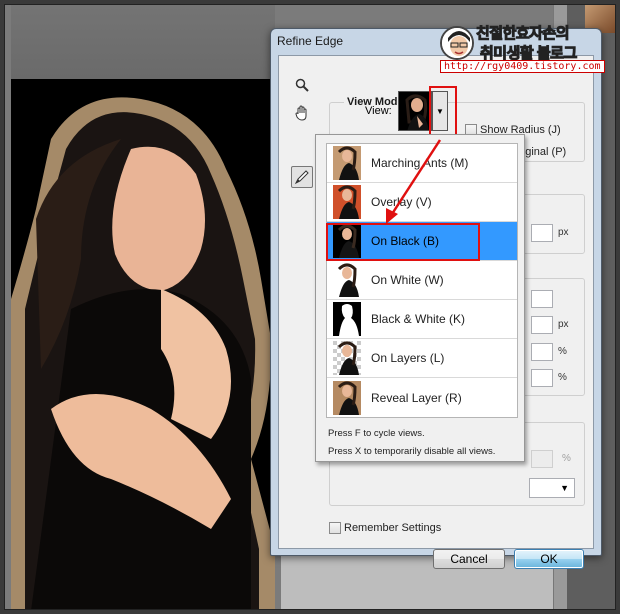  Describe the element at coordinates (414, 181) in the screenshot. I see `annotation-arrow-icon` at that location.